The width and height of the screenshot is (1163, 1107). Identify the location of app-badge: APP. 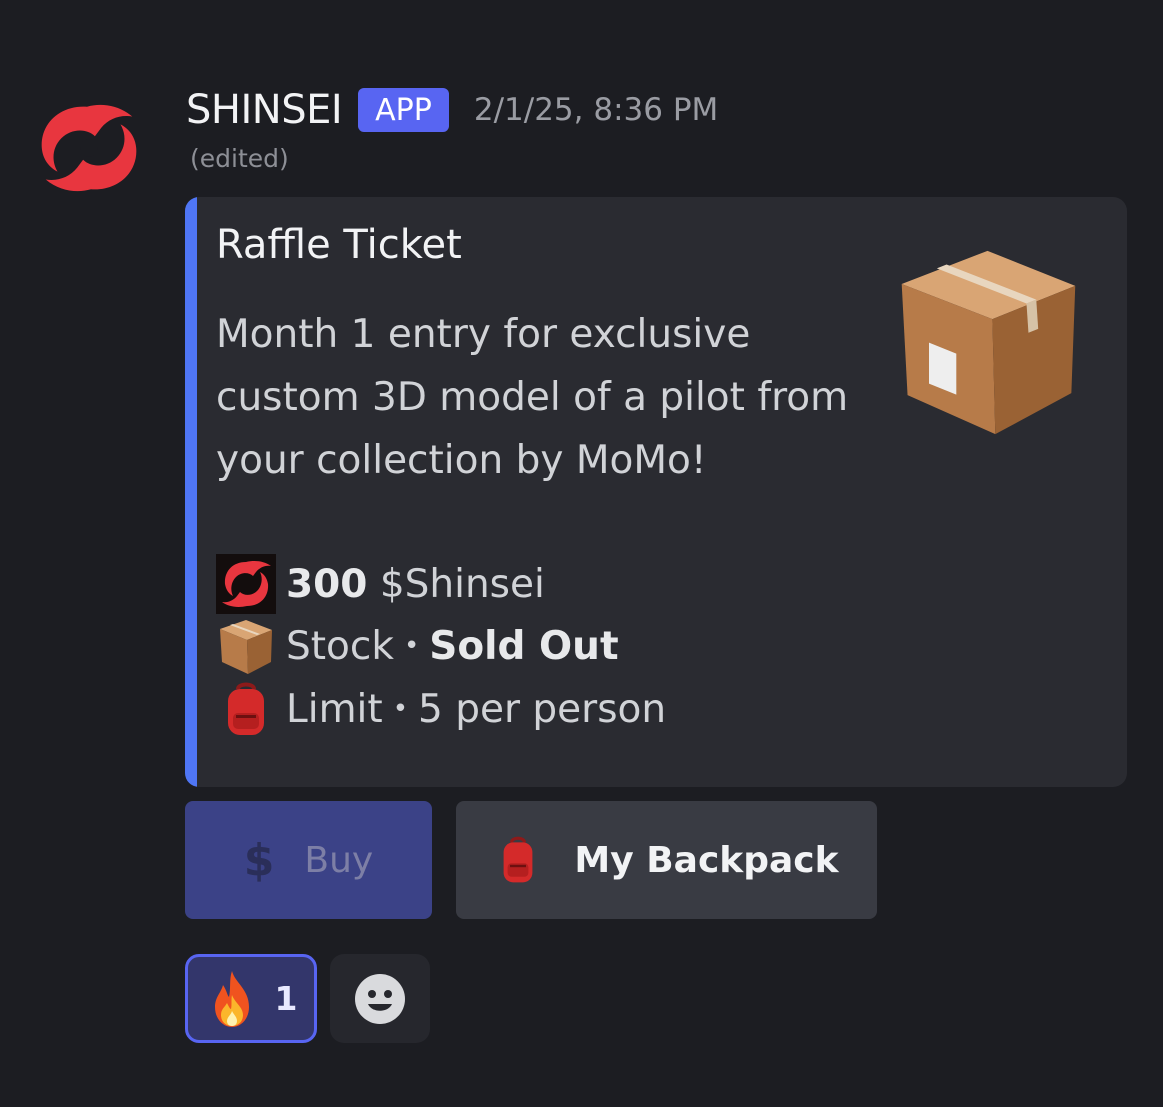
(403, 110).